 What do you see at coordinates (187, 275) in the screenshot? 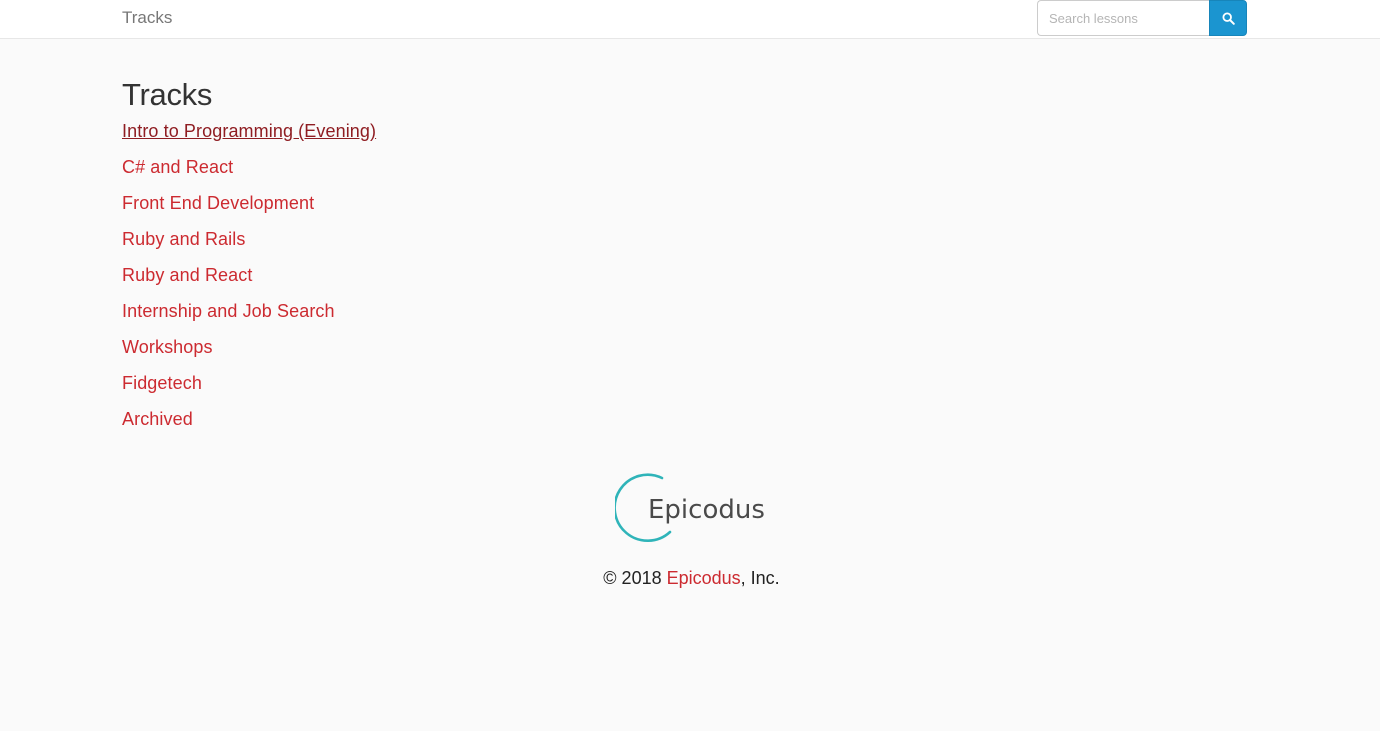
I see `track-link-ruby-and-react: Ruby and React` at bounding box center [187, 275].